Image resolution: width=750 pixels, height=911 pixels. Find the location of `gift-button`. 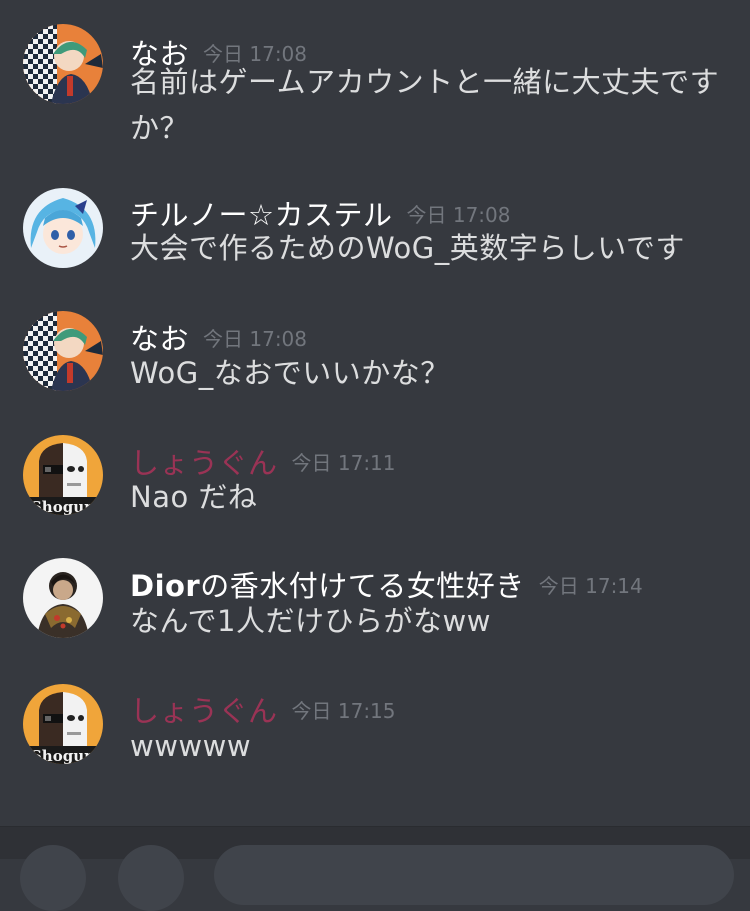

gift-button is located at coordinates (151, 878).